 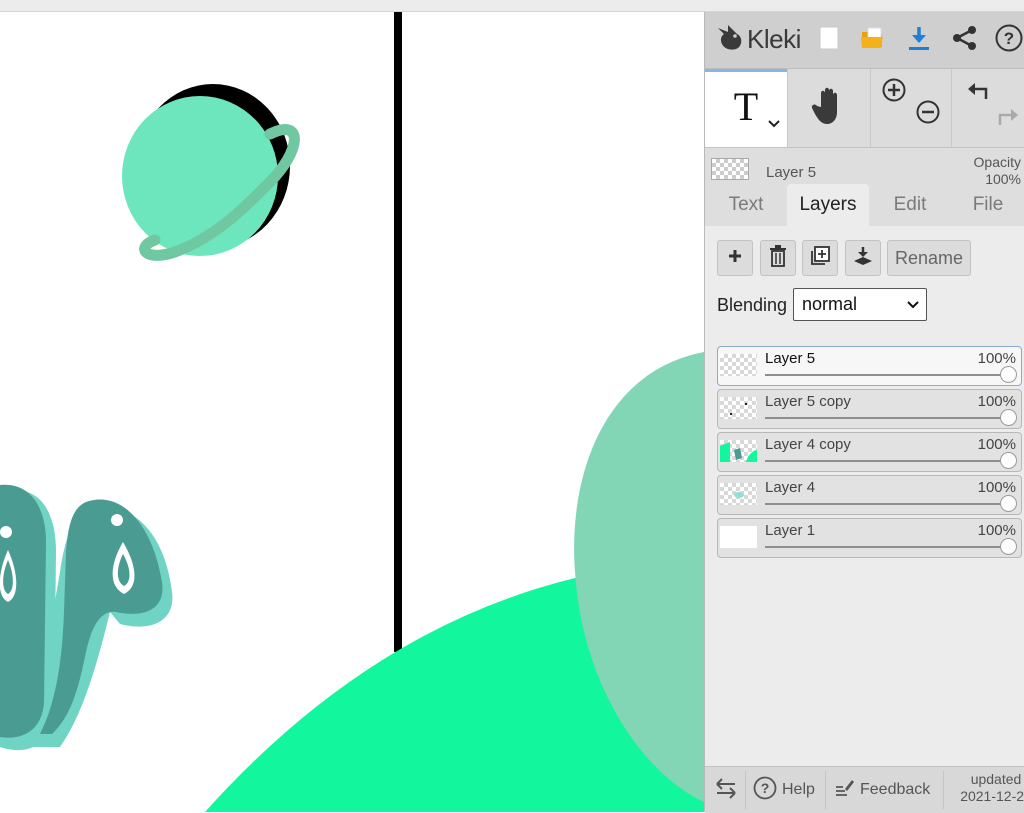 I want to click on feedback-label: Feedback, so click(x=895, y=789).